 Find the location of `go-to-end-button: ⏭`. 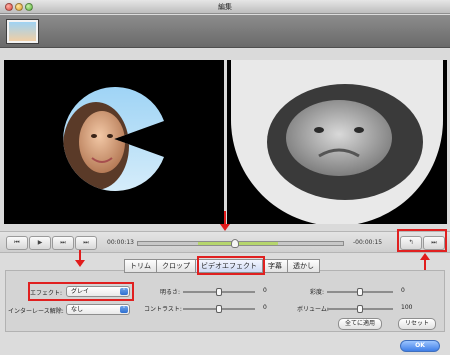

go-to-end-button: ⏭ is located at coordinates (86, 243).